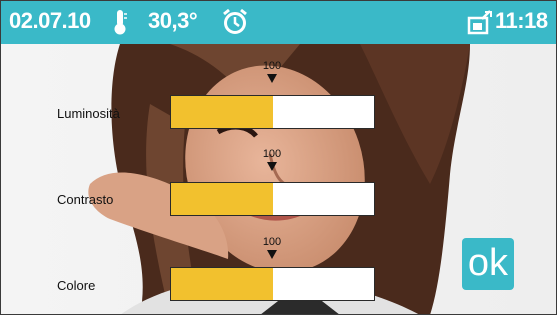  What do you see at coordinates (235, 21) in the screenshot?
I see `alarm-clock-icon` at bounding box center [235, 21].